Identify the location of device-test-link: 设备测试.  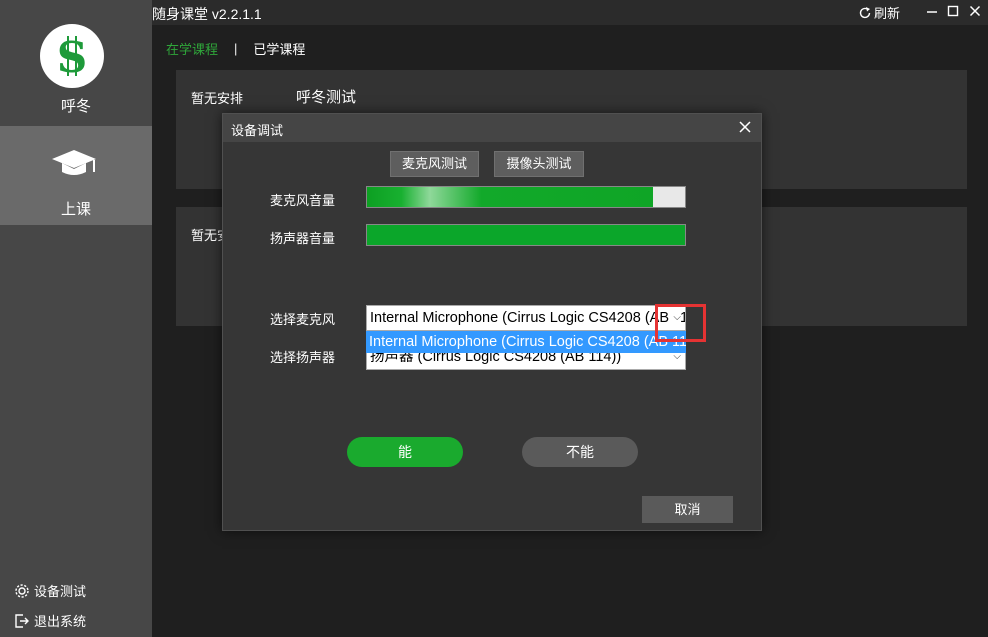
(50, 590).